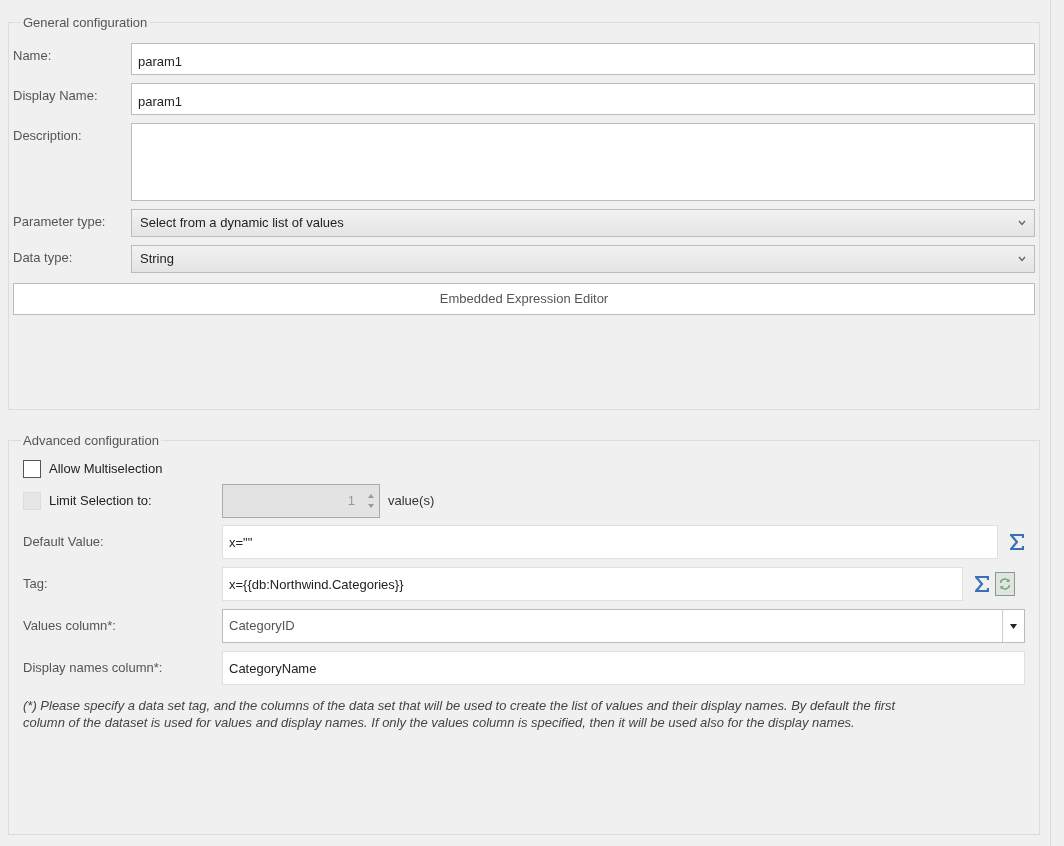 This screenshot has height=846, width=1064. I want to click on text-field: CategoryName, so click(623, 668).